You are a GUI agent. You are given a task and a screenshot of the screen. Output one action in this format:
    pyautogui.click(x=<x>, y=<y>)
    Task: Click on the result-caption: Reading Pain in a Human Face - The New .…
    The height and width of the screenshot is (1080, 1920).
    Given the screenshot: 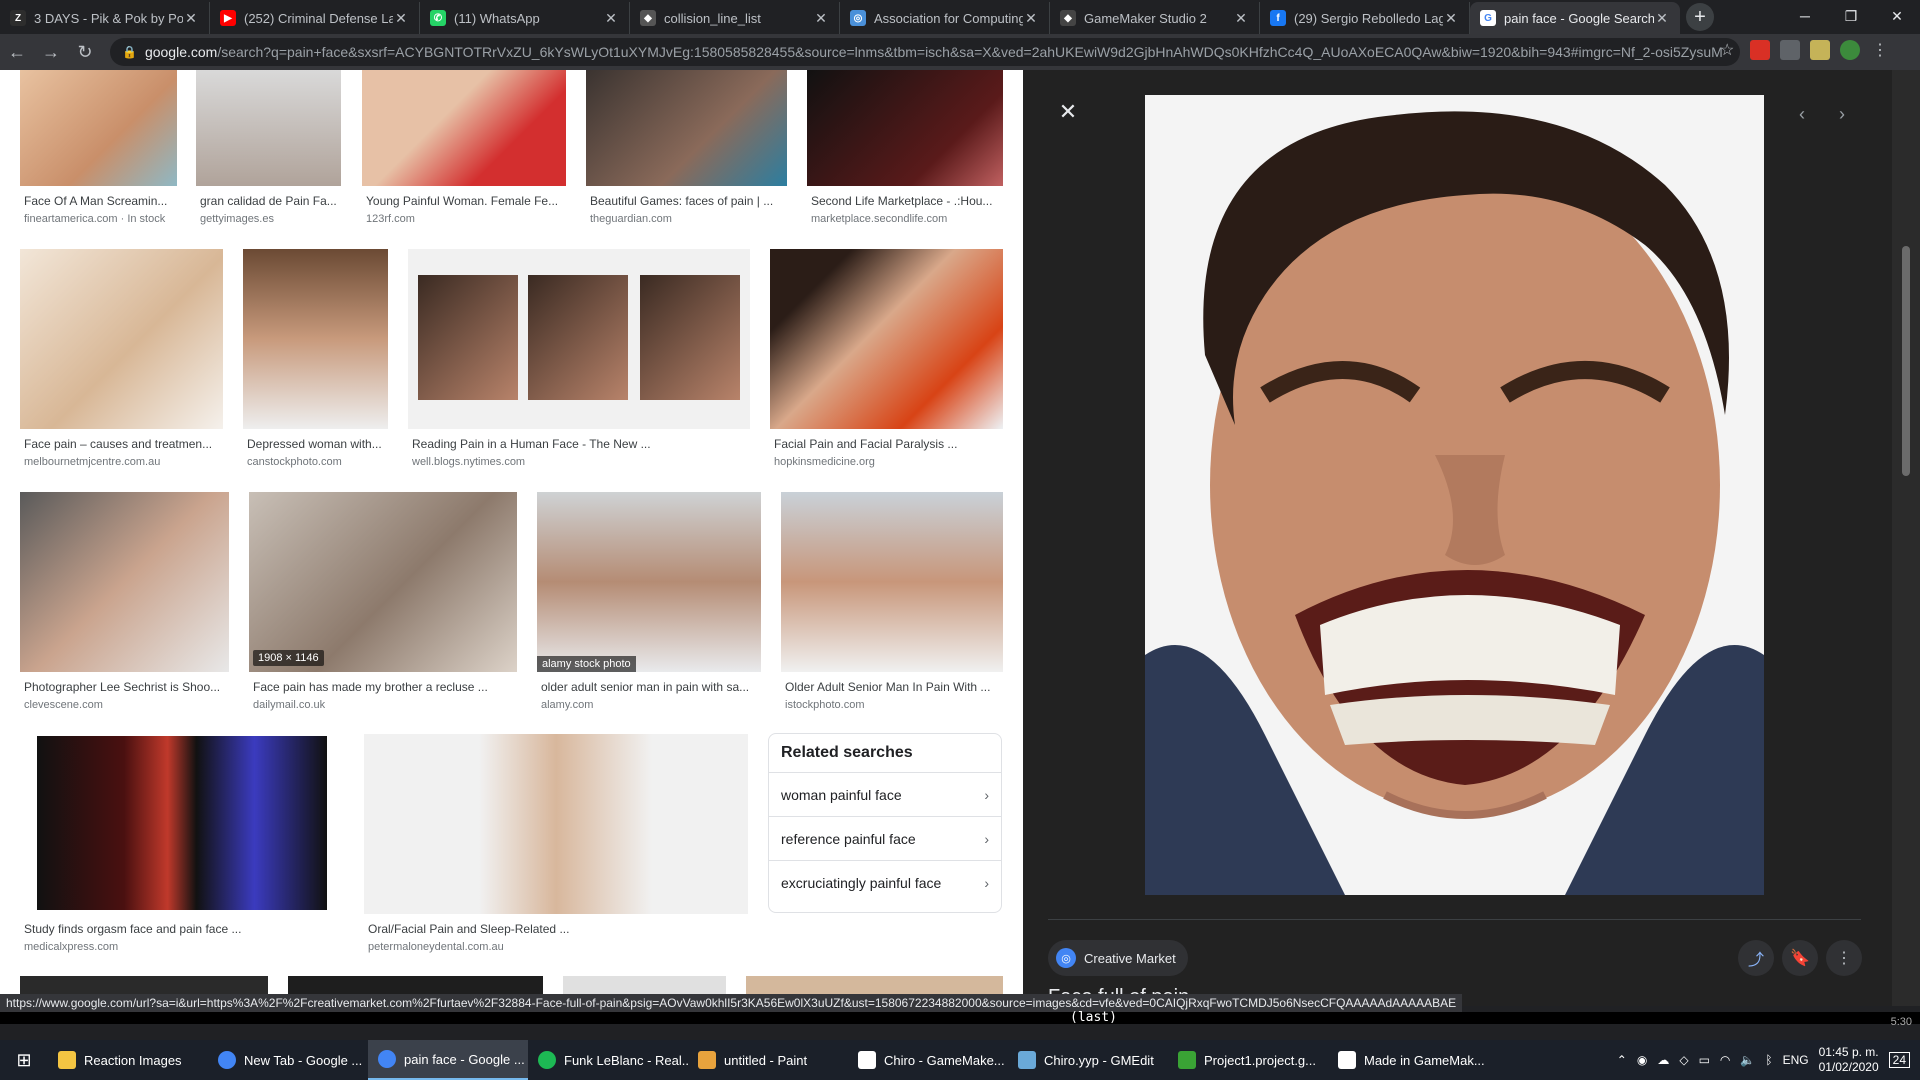 What is the action you would take?
    pyautogui.click(x=582, y=444)
    